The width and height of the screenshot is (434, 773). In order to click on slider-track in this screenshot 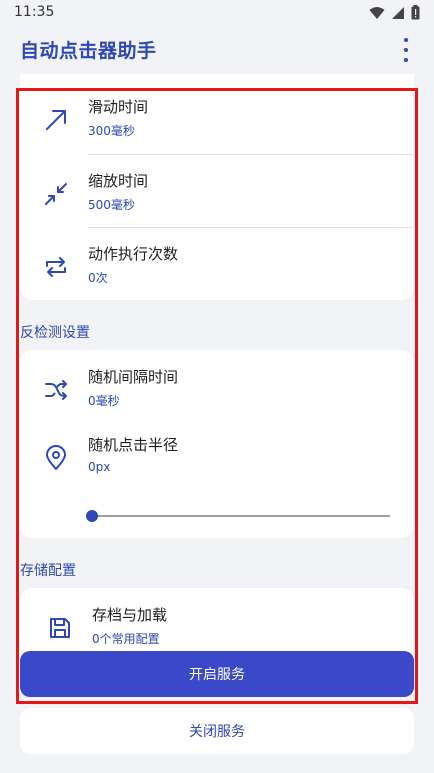, I will do `click(239, 516)`.